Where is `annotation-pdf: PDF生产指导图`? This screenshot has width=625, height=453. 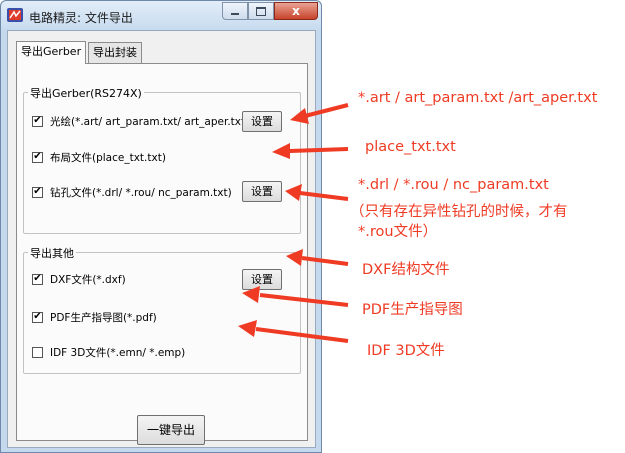 annotation-pdf: PDF生产指导图 is located at coordinates (412, 310).